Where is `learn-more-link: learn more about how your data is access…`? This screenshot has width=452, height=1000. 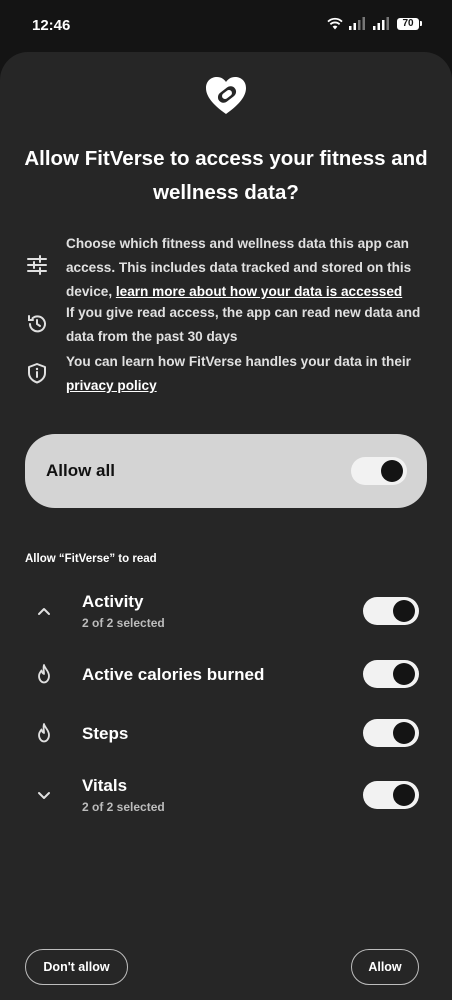
learn-more-link: learn more about how your data is access… is located at coordinates (259, 291).